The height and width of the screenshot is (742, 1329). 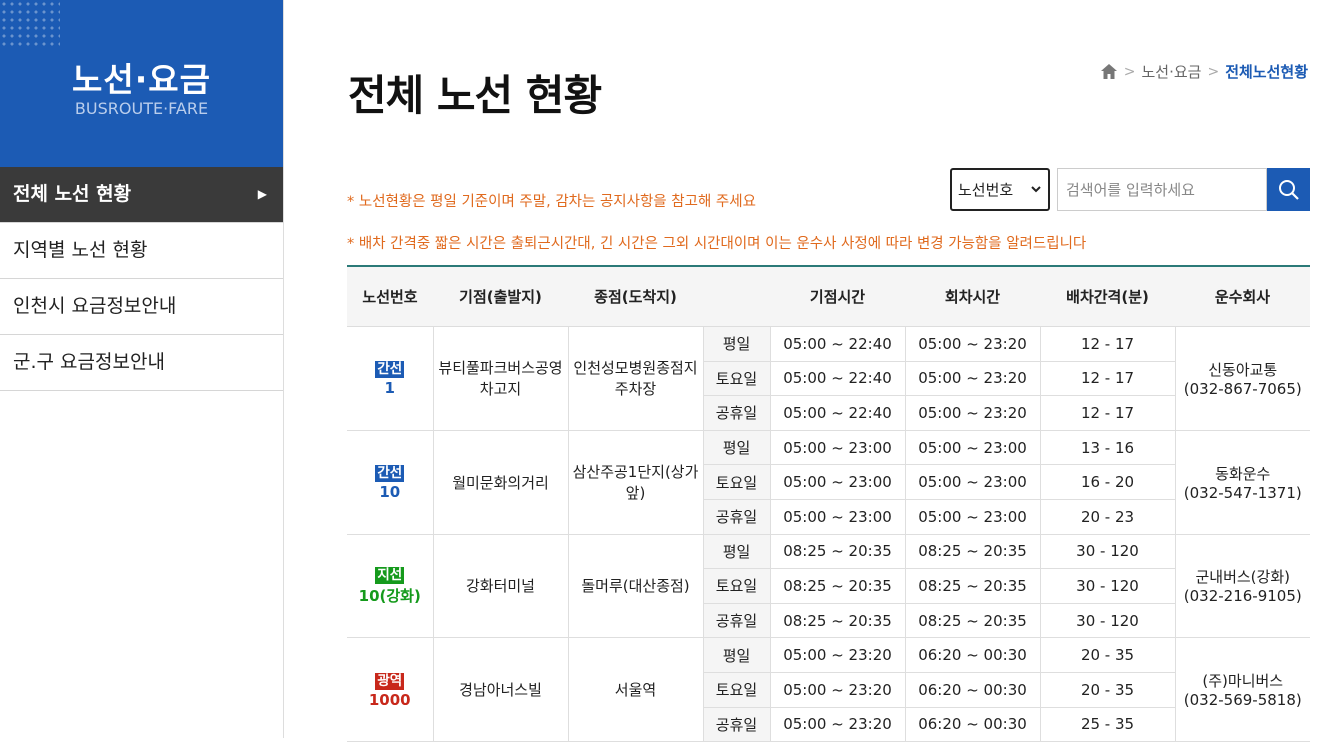 What do you see at coordinates (635, 482) in the screenshot?
I see `end-point-cell: 삼산주공1단지(상가앞)` at bounding box center [635, 482].